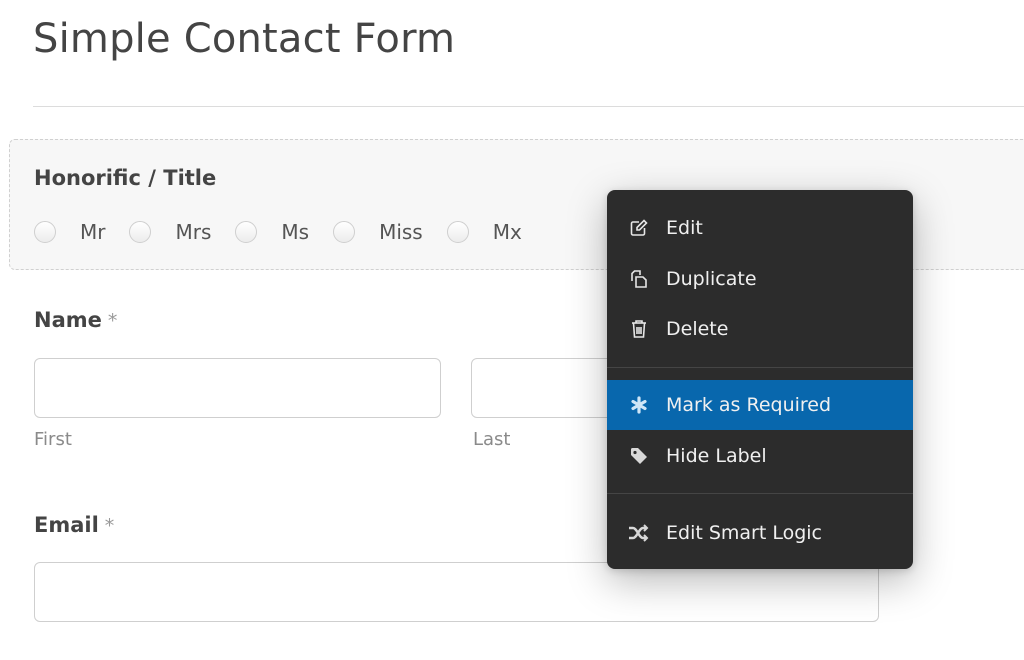 This screenshot has width=1024, height=660. Describe the element at coordinates (69, 232) in the screenshot. I see `radio-option-mr: Mr` at that location.